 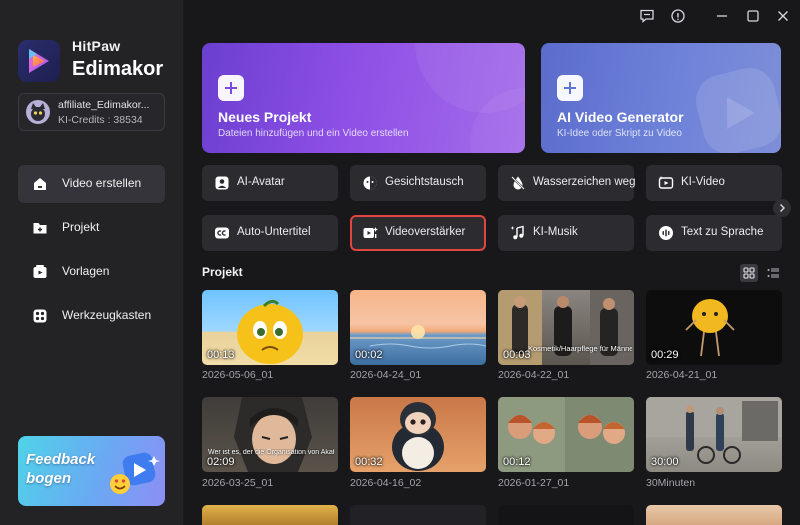 What do you see at coordinates (714, 434) in the screenshot?
I see `project-thumbnail: 30:00` at bounding box center [714, 434].